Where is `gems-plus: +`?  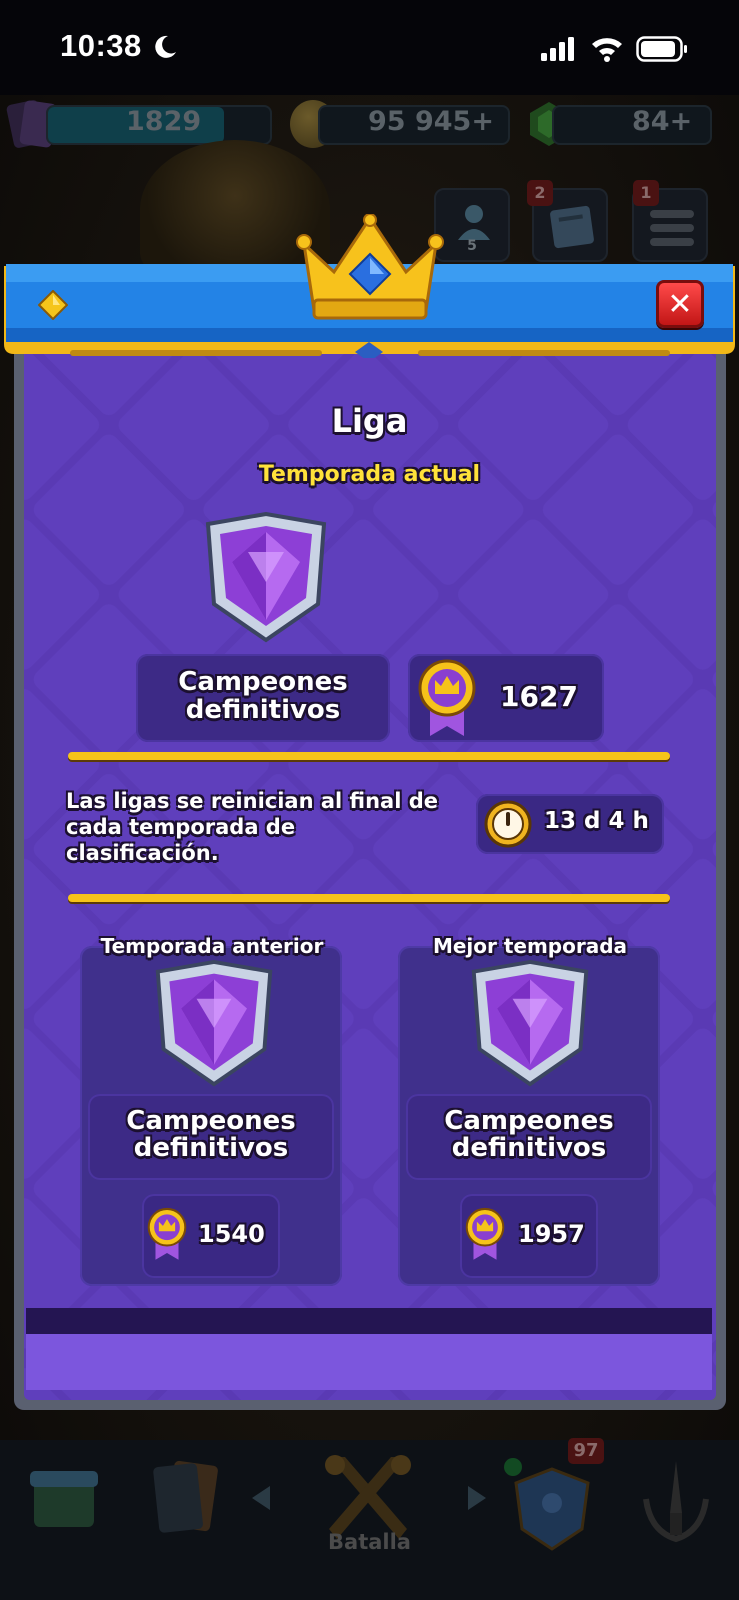 gems-plus: + is located at coordinates (681, 121).